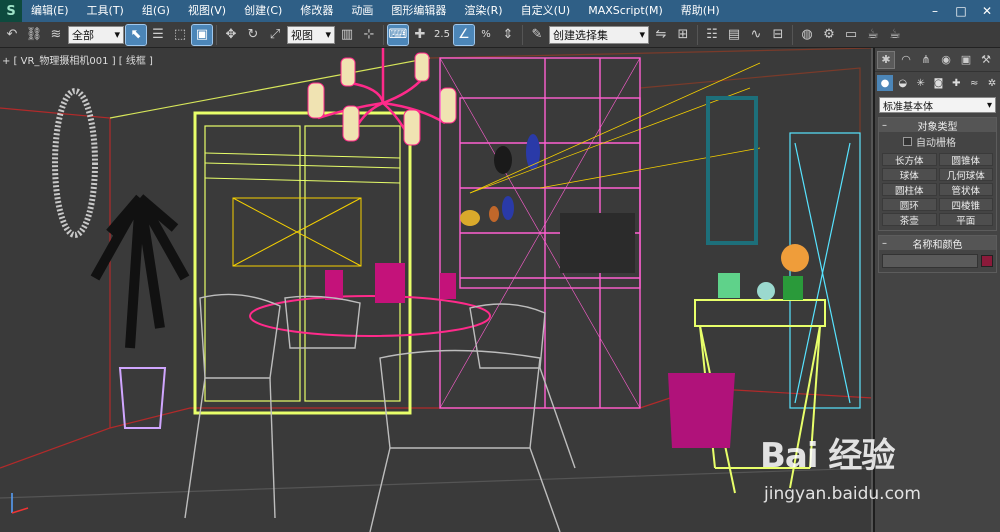 This screenshot has width=1000, height=532. I want to click on cylinder-button: 圆柱体, so click(909, 190).